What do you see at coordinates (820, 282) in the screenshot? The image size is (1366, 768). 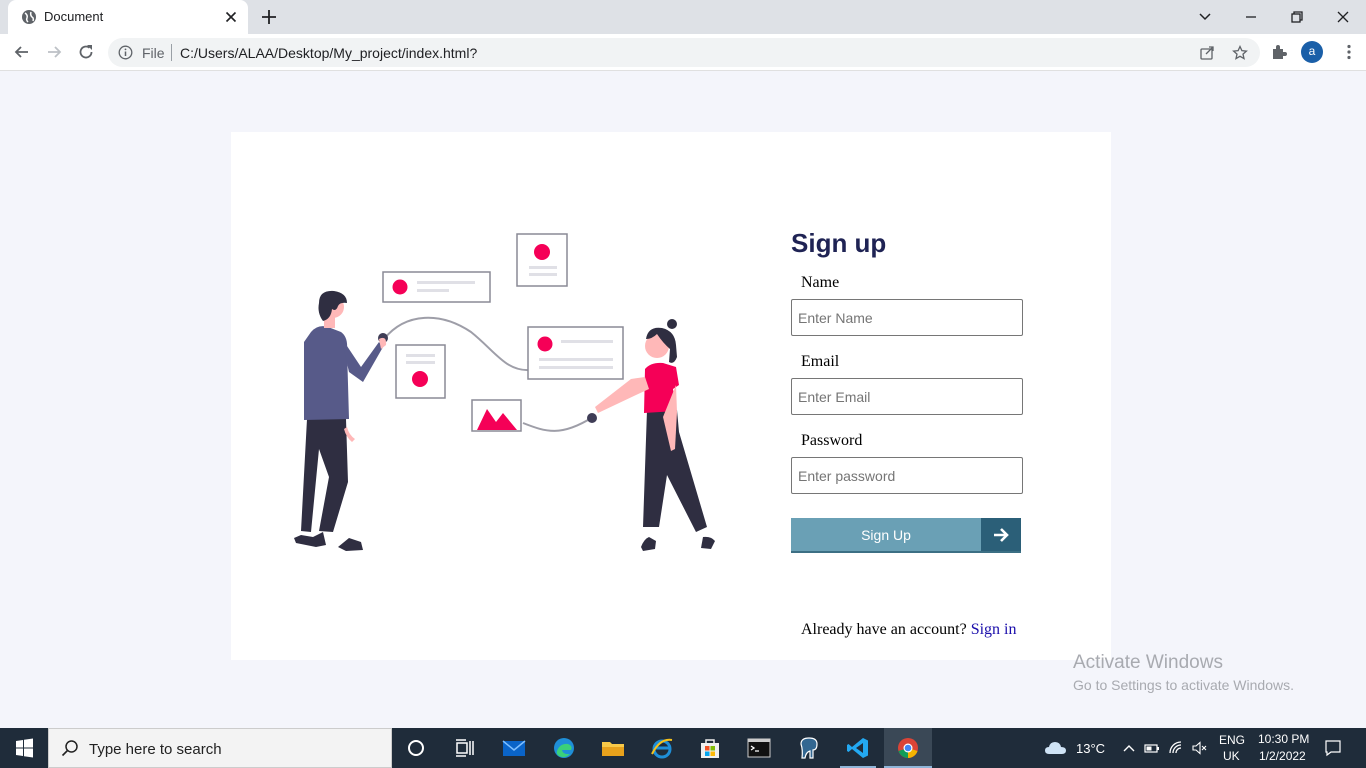 I see `name-label: Name` at bounding box center [820, 282].